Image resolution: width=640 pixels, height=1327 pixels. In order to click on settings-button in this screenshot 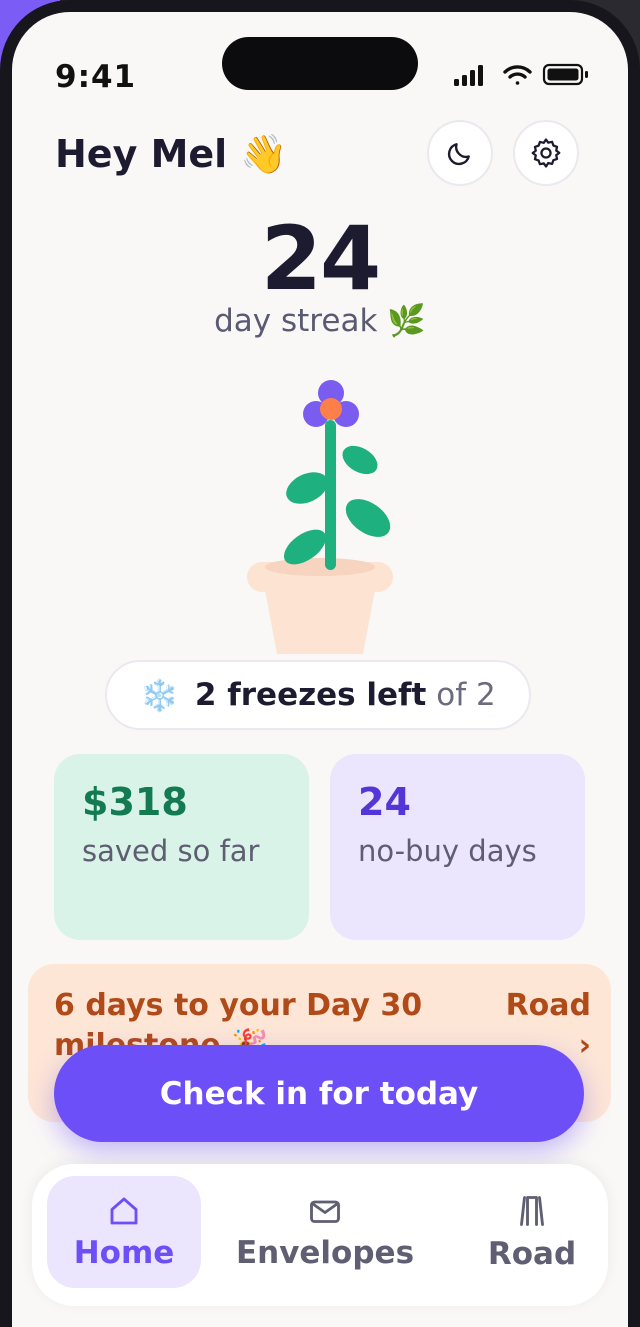, I will do `click(546, 153)`.